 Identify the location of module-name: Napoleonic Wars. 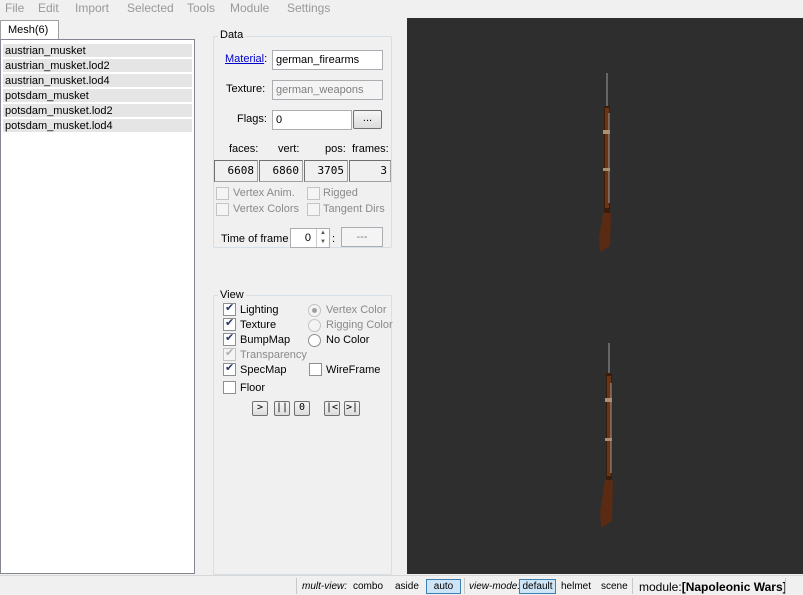
(734, 587).